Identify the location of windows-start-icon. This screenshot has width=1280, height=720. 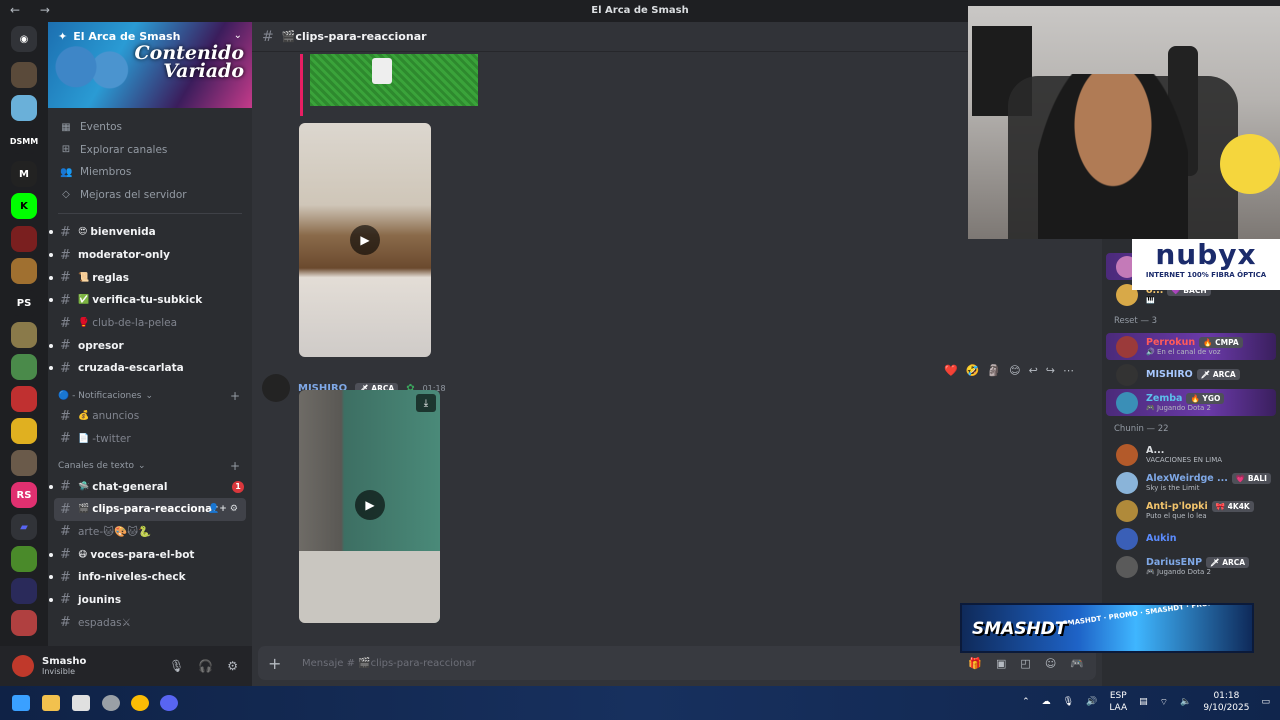
(21, 703).